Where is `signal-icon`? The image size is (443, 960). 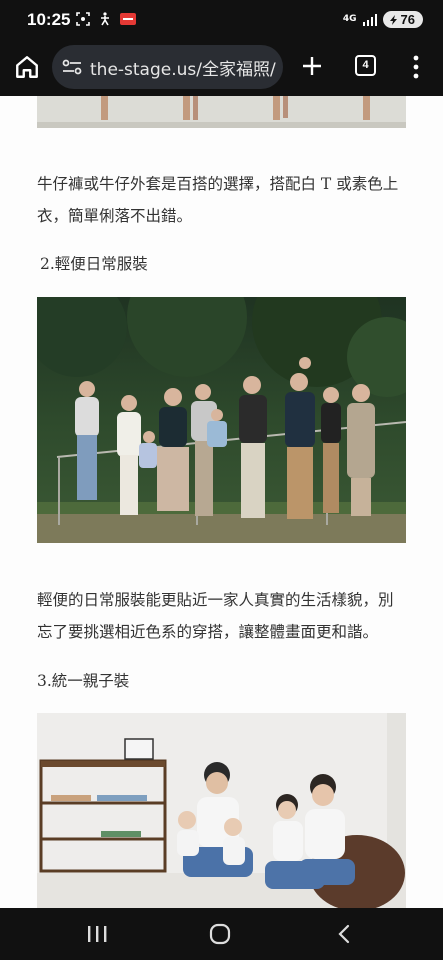 signal-icon is located at coordinates (369, 19).